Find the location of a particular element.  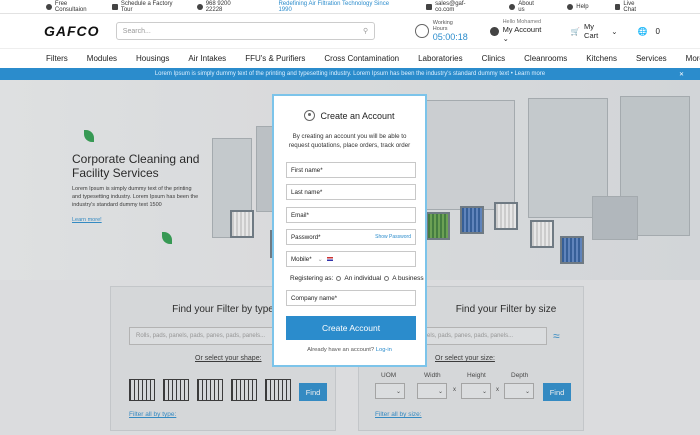

cart-count-badge: 0 is located at coordinates (657, 31).